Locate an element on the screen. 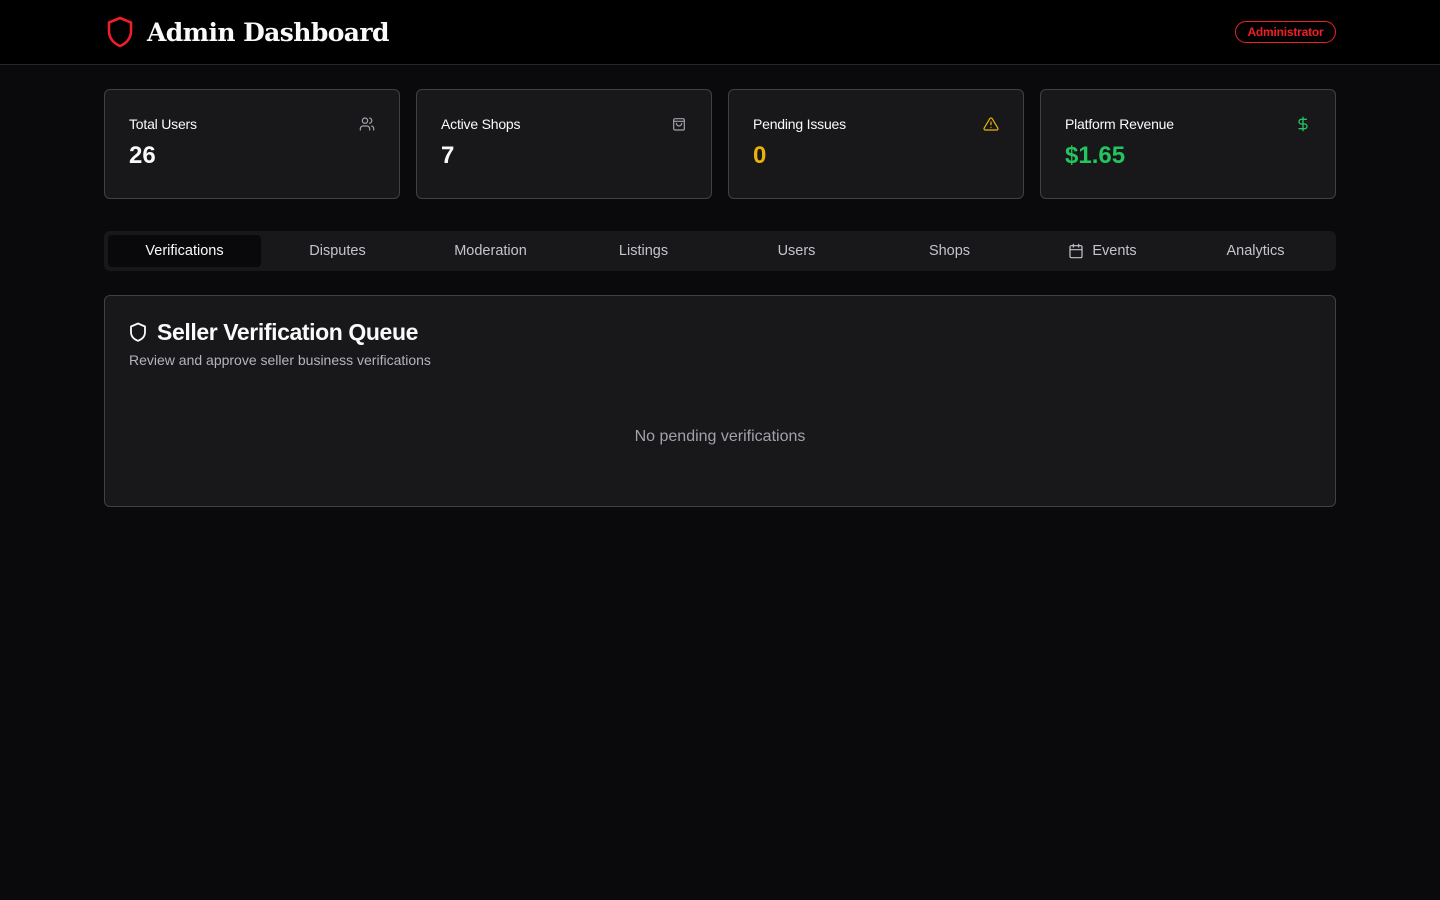 The height and width of the screenshot is (900, 1440). tab-label: Shops is located at coordinates (949, 251).